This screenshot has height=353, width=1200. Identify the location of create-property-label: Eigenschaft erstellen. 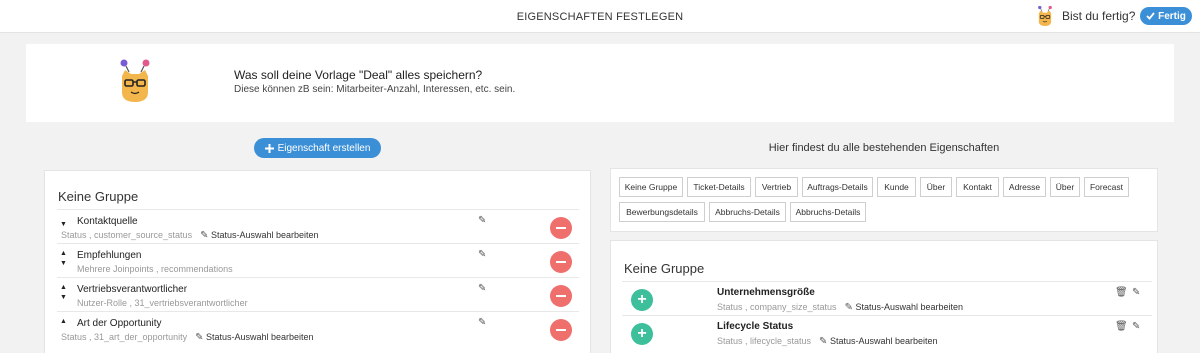
(324, 148).